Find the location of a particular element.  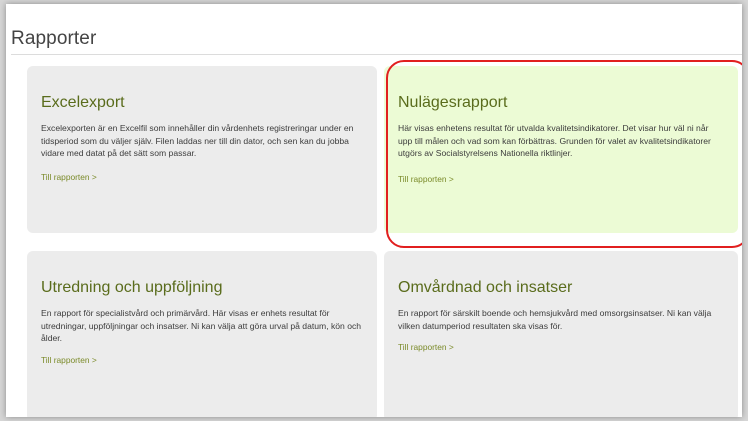

title-divider is located at coordinates (376, 54).